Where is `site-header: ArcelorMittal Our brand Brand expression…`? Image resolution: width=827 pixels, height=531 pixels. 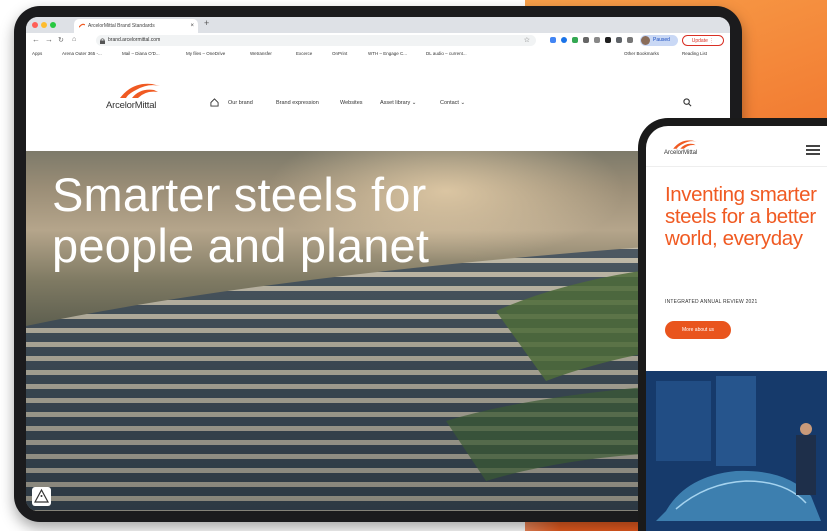 site-header: ArcelorMittal Our brand Brand expression… is located at coordinates (378, 105).